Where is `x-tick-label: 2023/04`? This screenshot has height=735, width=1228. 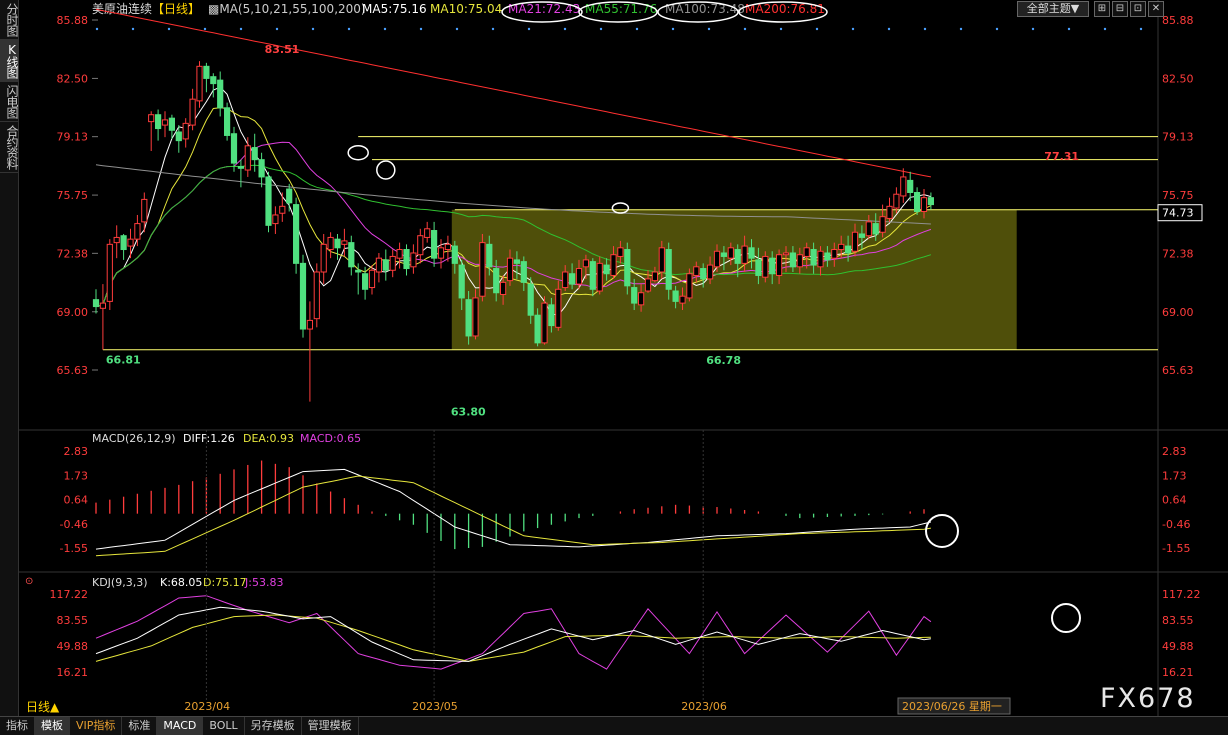
x-tick-label: 2023/04 is located at coordinates (207, 706).